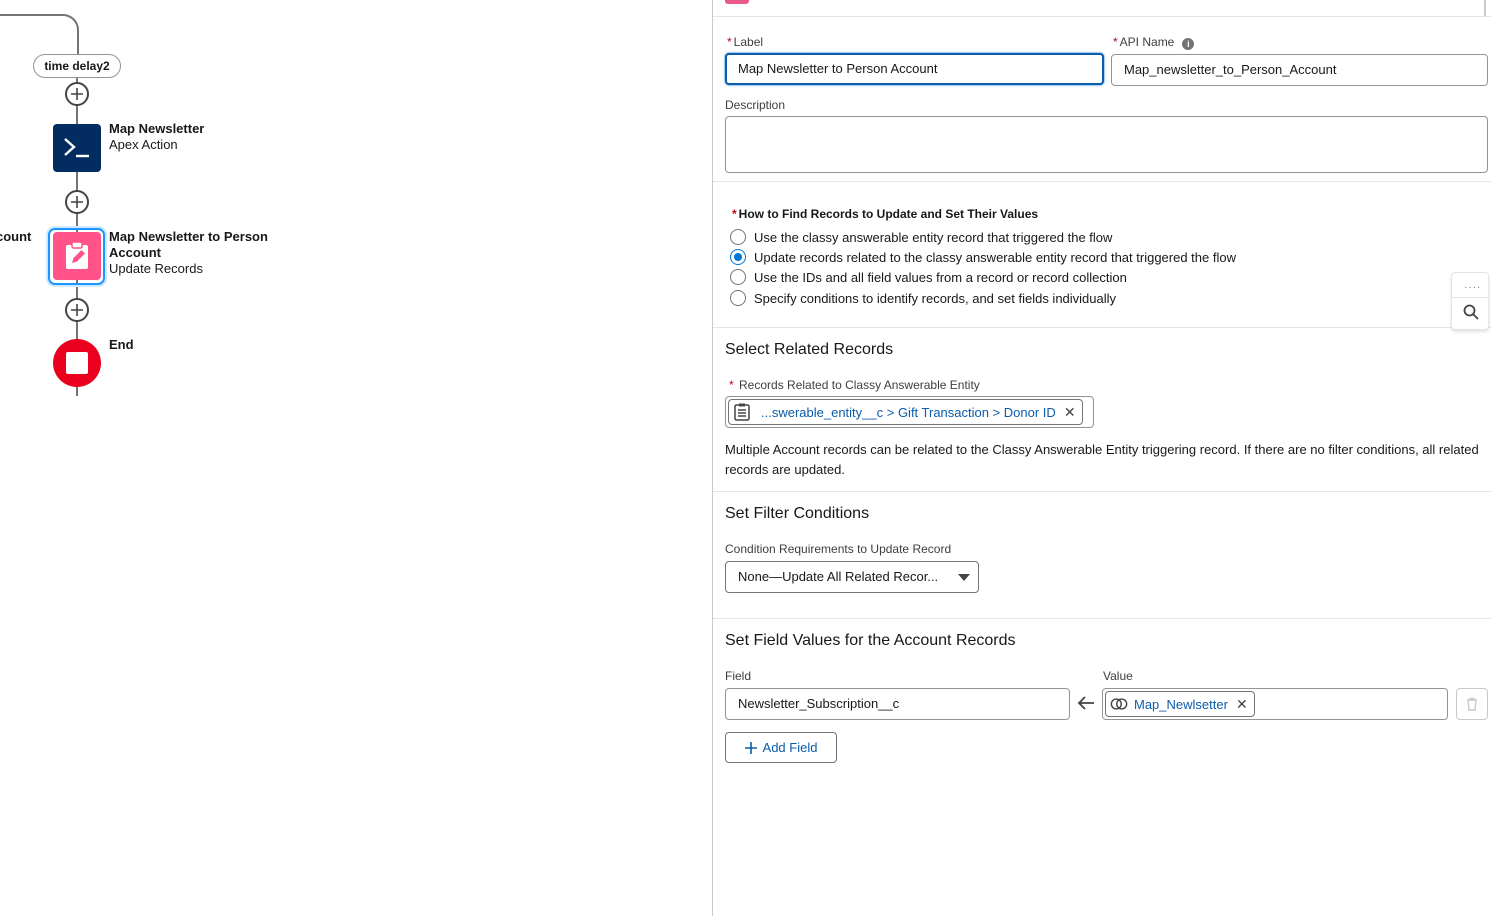 Image resolution: width=1491 pixels, height=916 pixels. I want to click on time-delay-pill: time delay2, so click(77, 66).